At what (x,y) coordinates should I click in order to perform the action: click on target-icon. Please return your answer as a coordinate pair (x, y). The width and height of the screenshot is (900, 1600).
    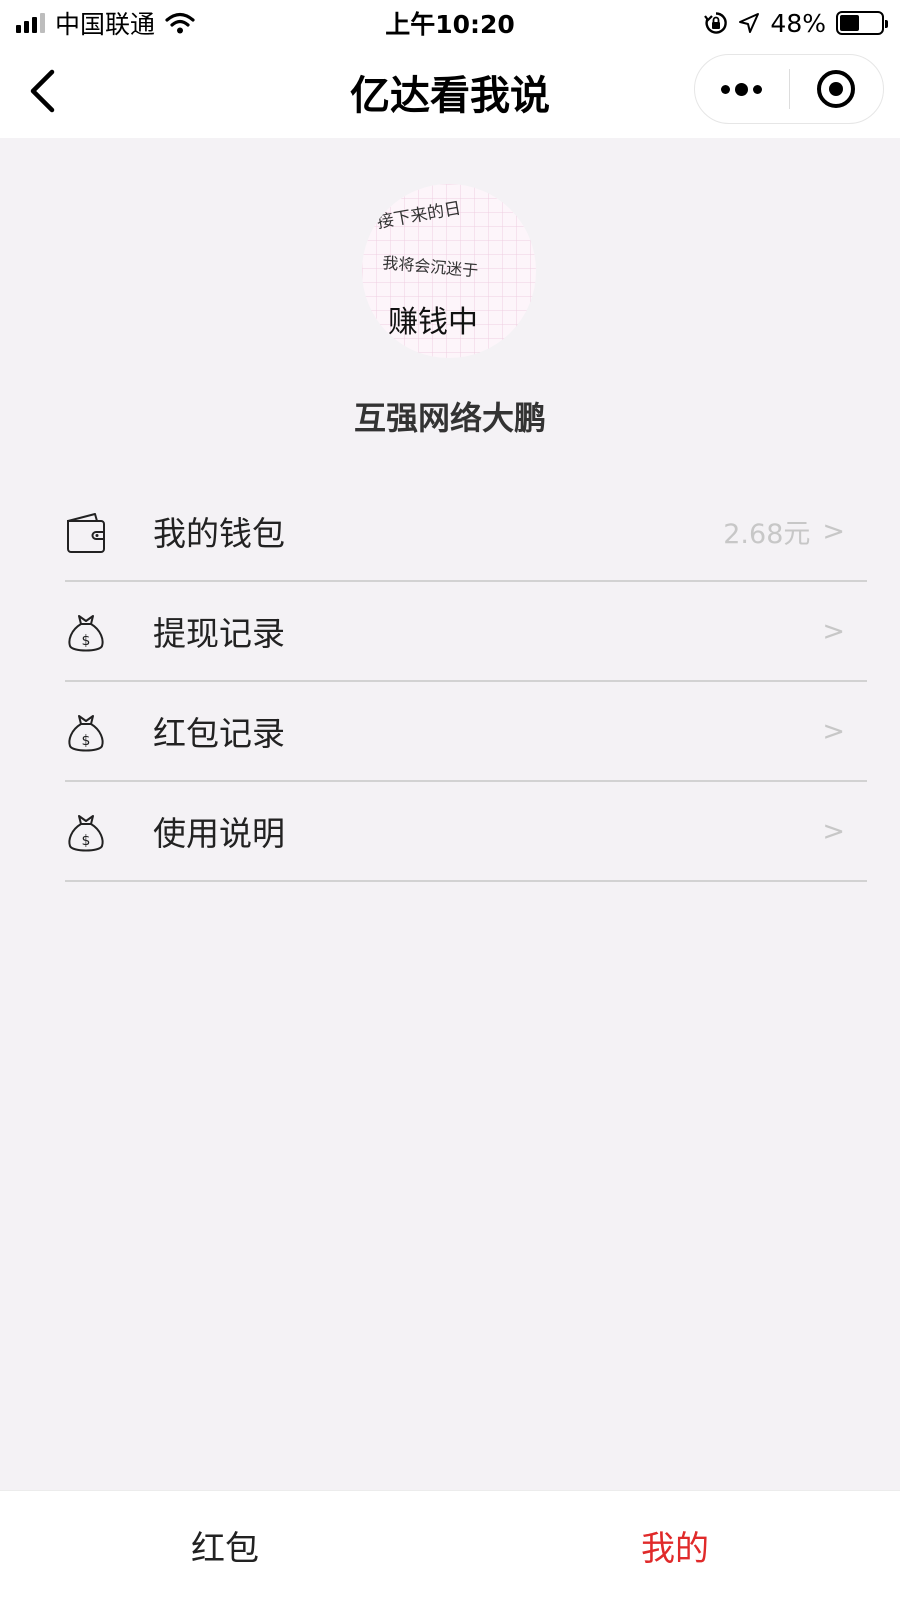
    Looking at the image, I should click on (836, 89).